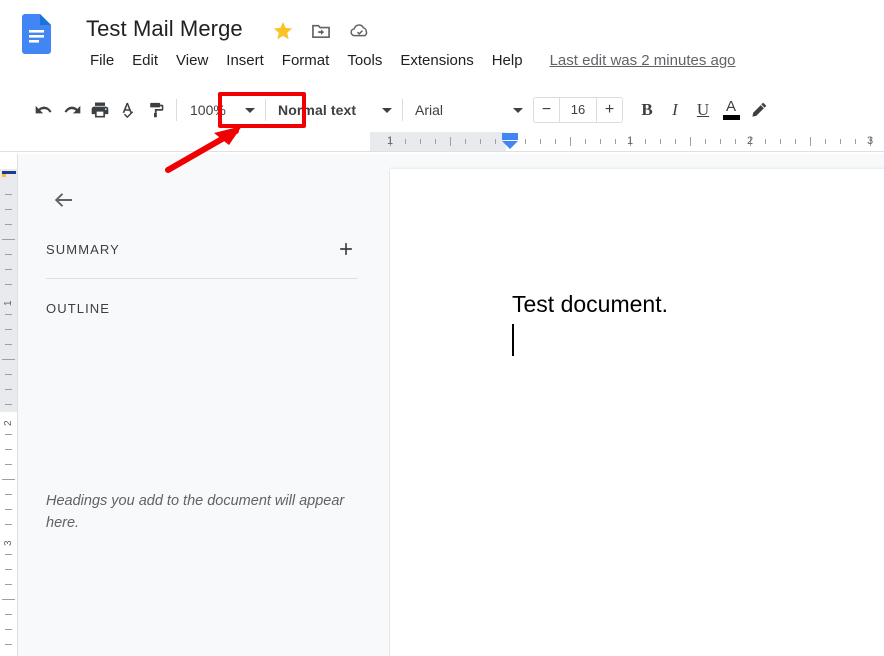  Describe the element at coordinates (8, 290) in the screenshot. I see `vruler-margin-zone` at that location.